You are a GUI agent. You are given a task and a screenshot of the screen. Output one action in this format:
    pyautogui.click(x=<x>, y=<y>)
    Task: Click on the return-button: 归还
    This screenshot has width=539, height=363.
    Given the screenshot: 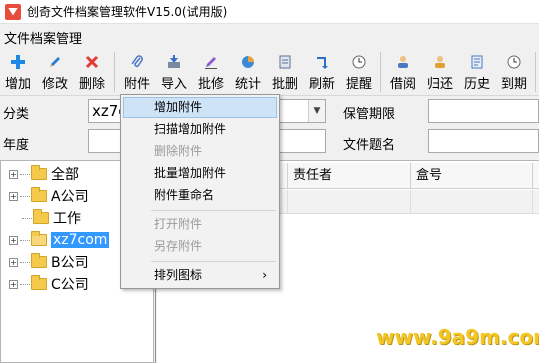 What is the action you would take?
    pyautogui.click(x=440, y=72)
    